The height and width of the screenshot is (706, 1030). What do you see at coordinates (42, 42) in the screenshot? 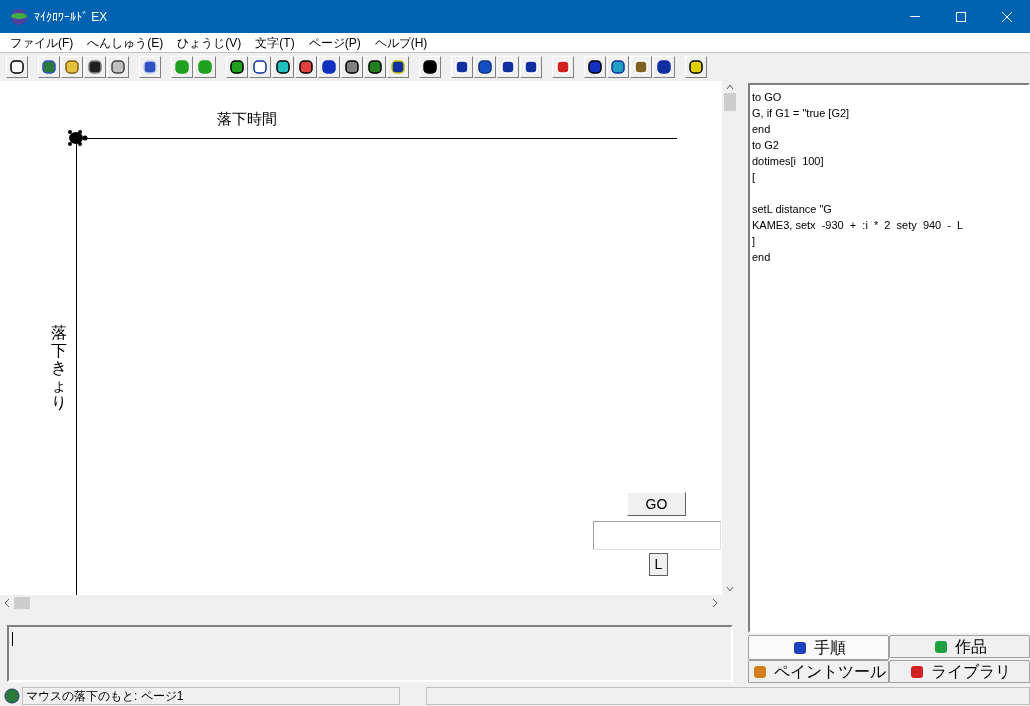
I see `menu-item: ファイル(F)` at bounding box center [42, 42].